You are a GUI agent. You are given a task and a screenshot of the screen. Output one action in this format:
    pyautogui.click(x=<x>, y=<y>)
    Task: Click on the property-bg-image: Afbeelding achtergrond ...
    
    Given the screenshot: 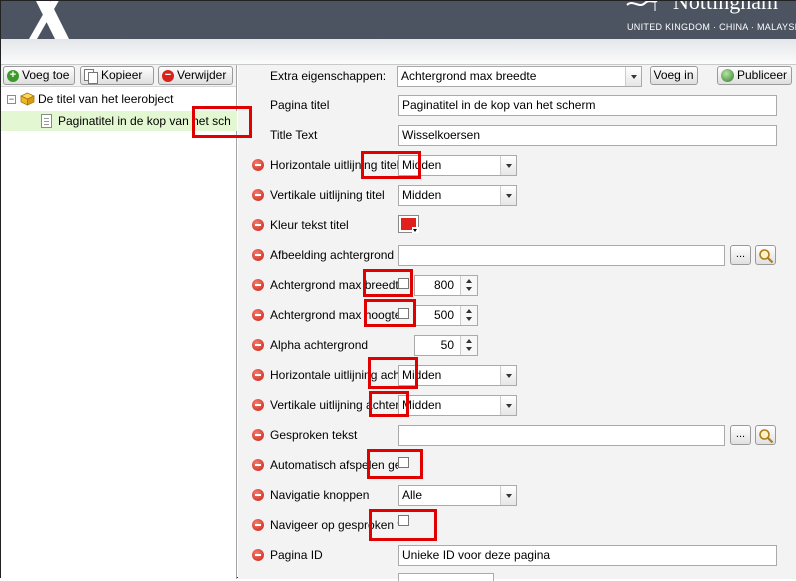 What is the action you would take?
    pyautogui.click(x=517, y=255)
    